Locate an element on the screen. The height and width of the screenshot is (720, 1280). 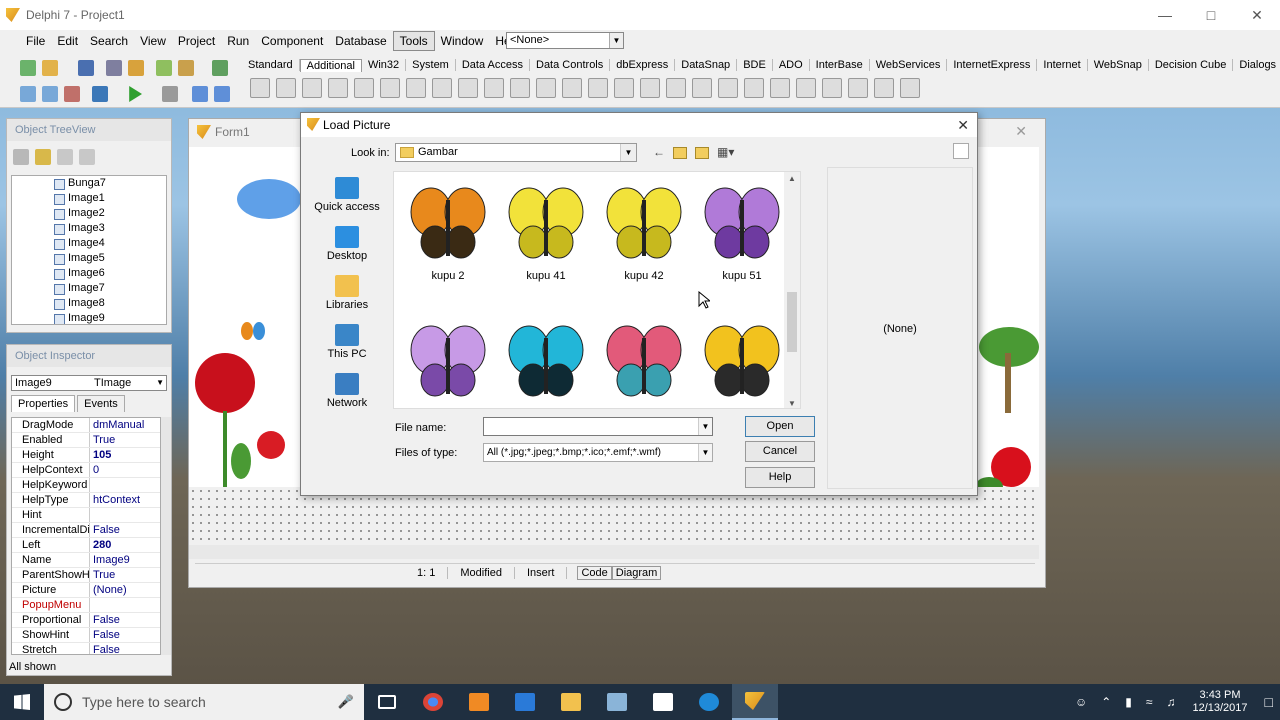
menu-item-view: View is located at coordinates (153, 41).